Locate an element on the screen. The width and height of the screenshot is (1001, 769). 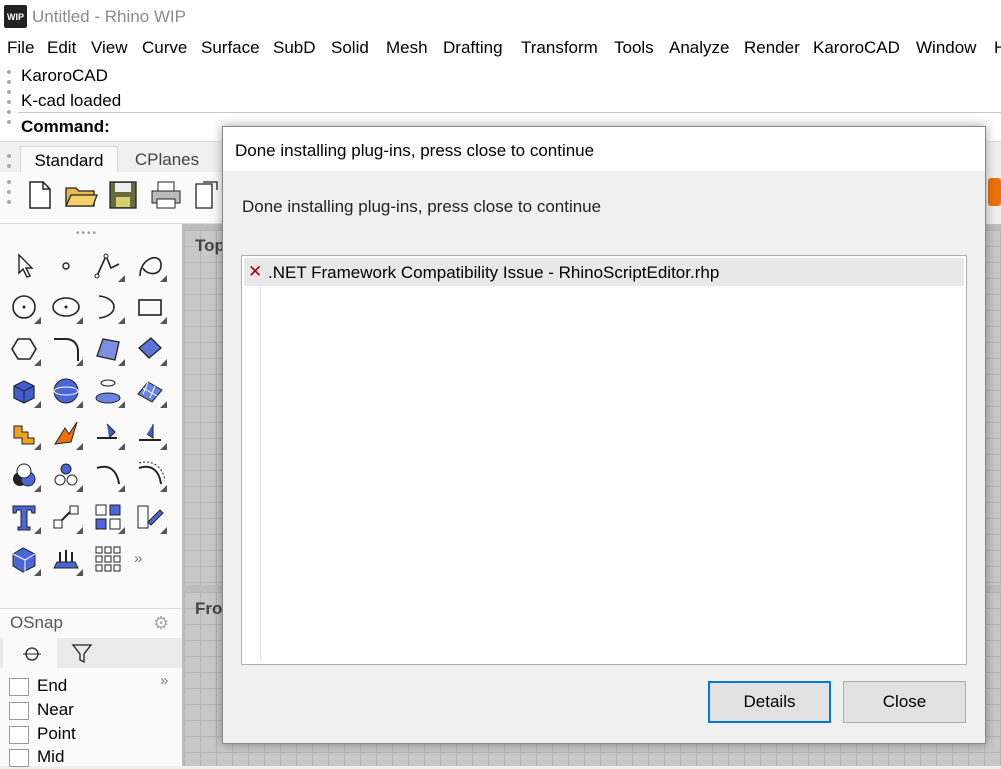
select-icon is located at coordinates (24, 265).